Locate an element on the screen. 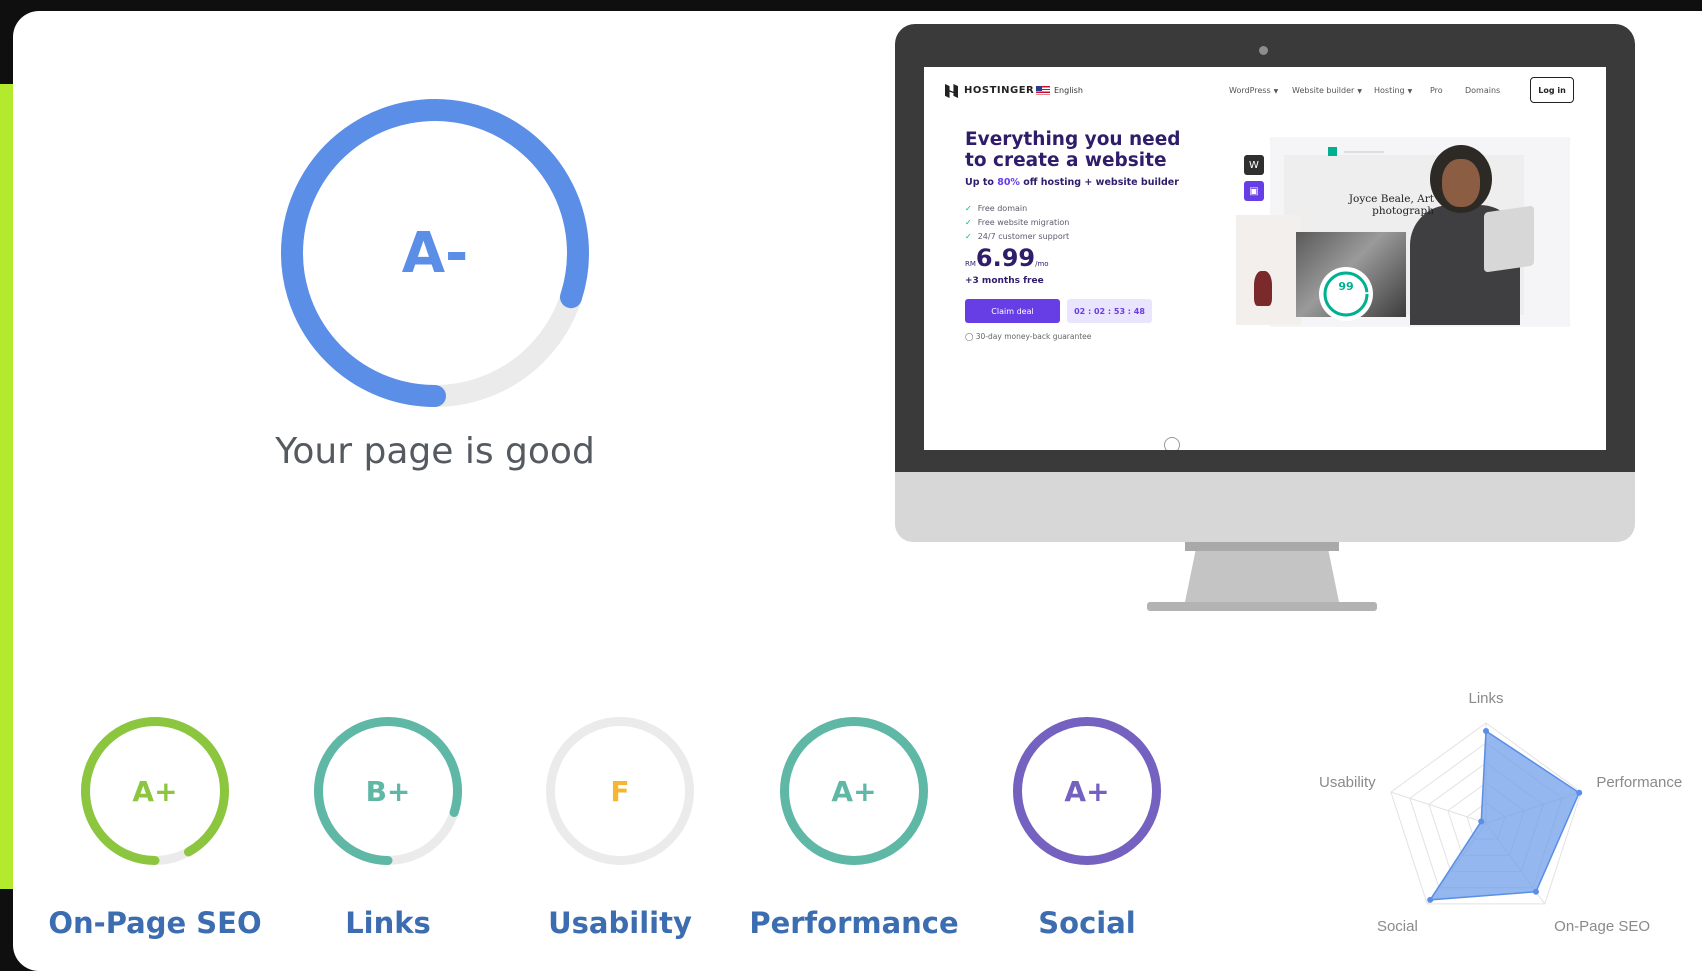  on-page-seo-grade: A+ is located at coordinates (155, 791).